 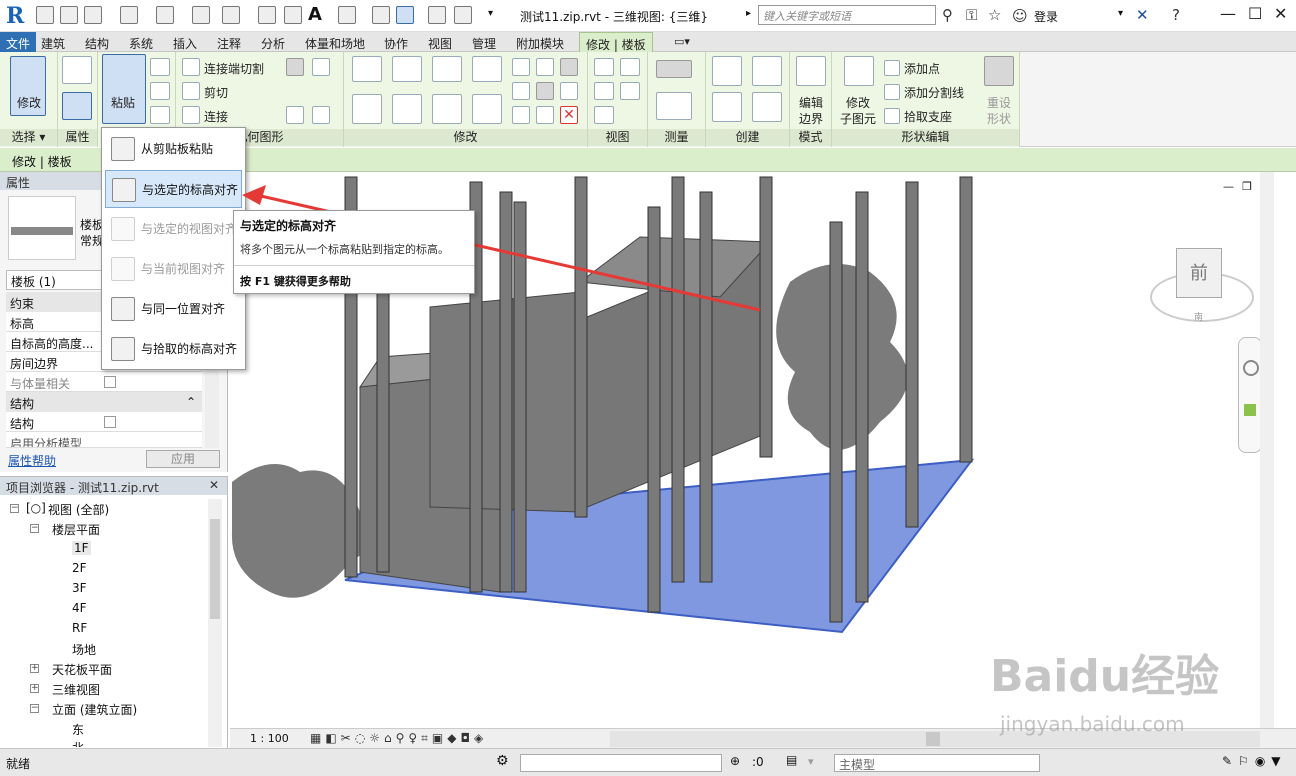 What do you see at coordinates (947, 15) in the screenshot?
I see `binoculars-icon: ⚲` at bounding box center [947, 15].